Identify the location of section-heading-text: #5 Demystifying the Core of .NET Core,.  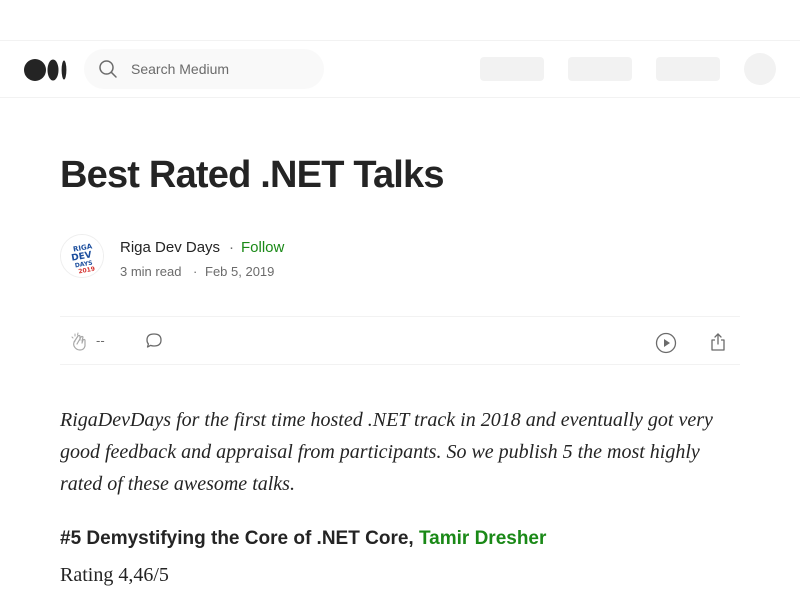
(239, 538).